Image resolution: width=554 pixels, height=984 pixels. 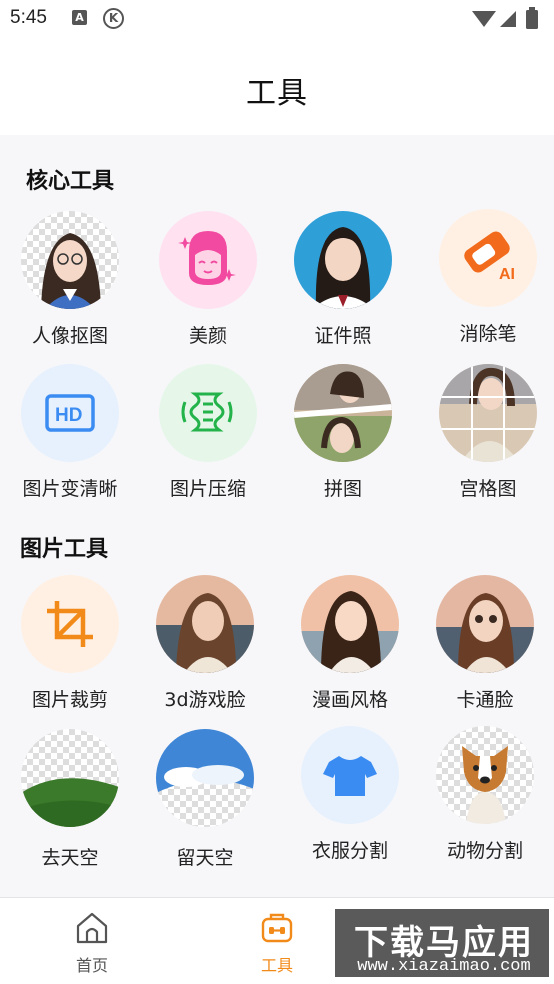 What do you see at coordinates (349, 851) in the screenshot?
I see `tool-label: 衣服分割` at bounding box center [349, 851].